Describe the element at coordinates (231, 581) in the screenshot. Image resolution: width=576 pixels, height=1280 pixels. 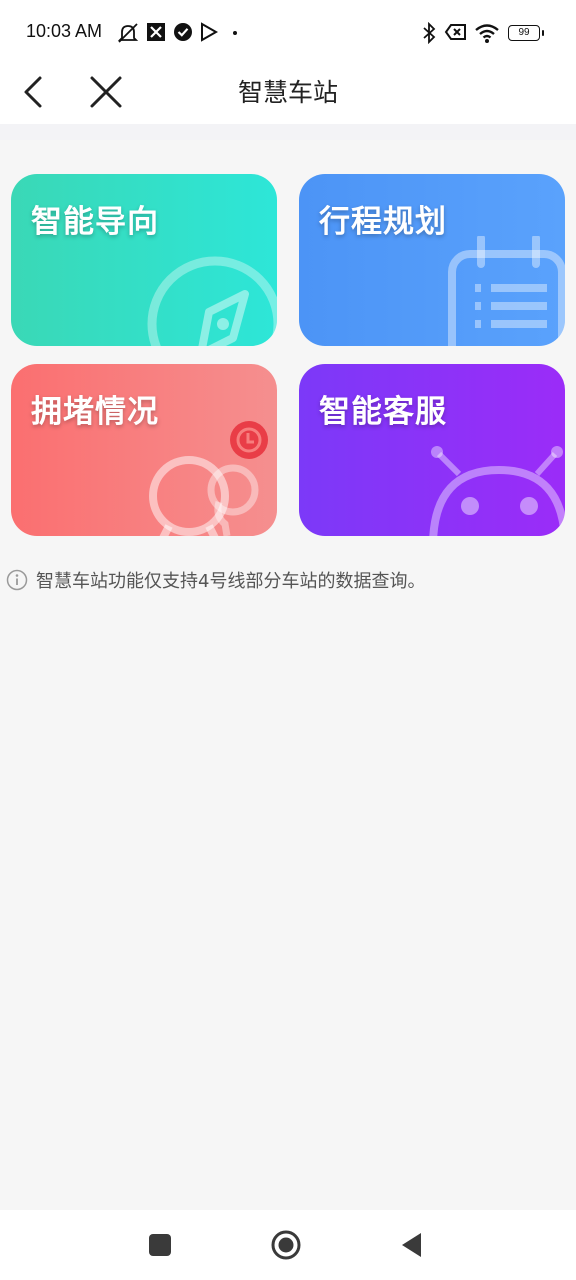
I see `notice-text: 智慧车站功能仅支持4号线部分车站的数据查询。` at that location.